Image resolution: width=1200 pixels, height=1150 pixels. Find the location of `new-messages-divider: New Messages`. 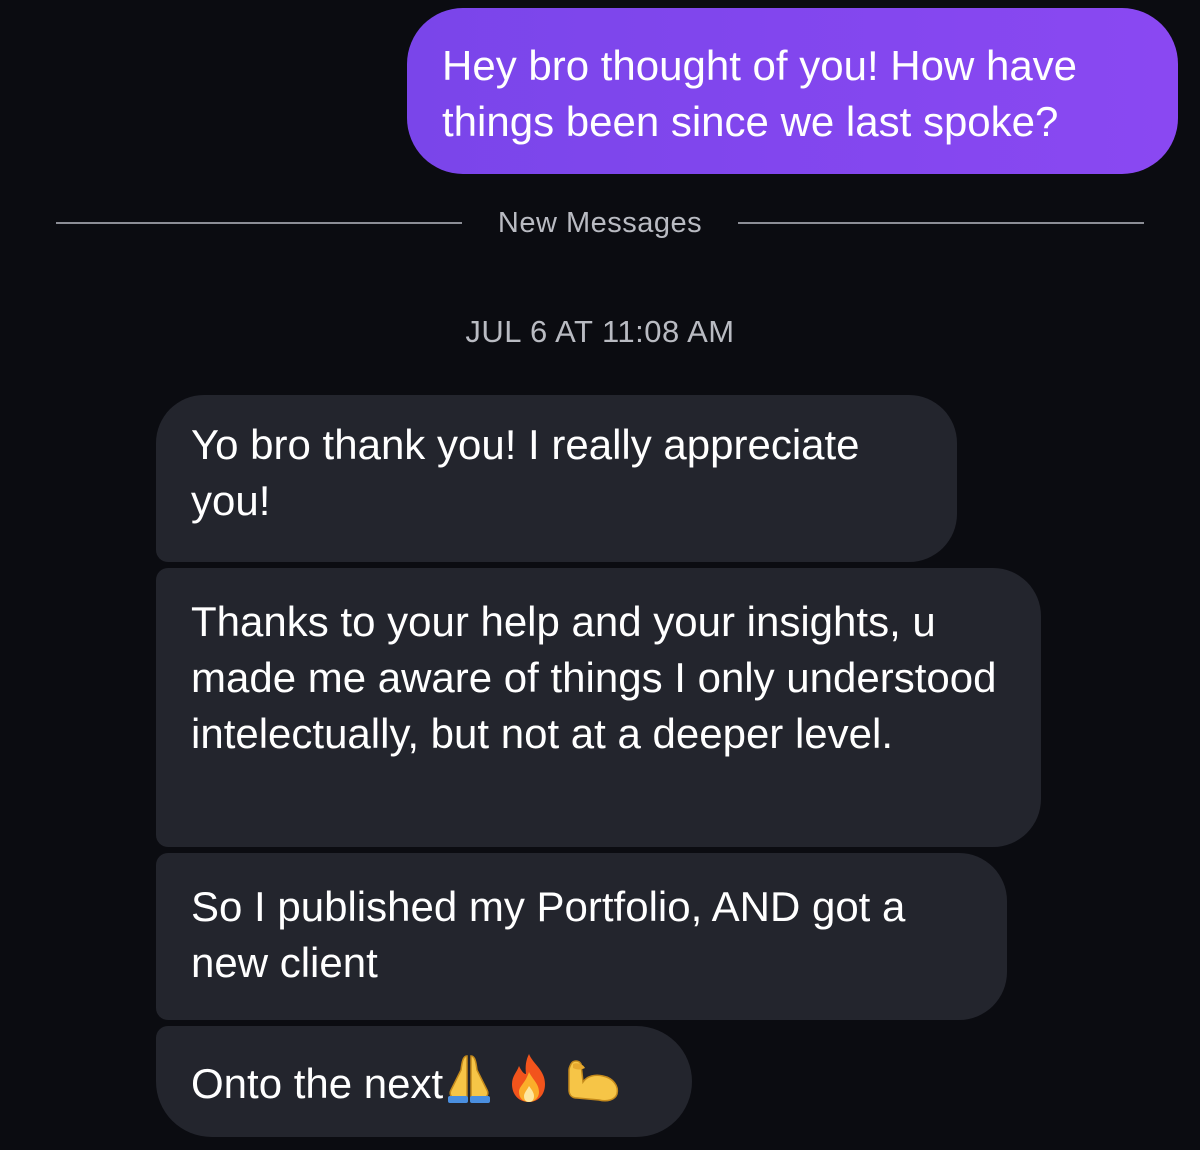

new-messages-divider: New Messages is located at coordinates (600, 224).